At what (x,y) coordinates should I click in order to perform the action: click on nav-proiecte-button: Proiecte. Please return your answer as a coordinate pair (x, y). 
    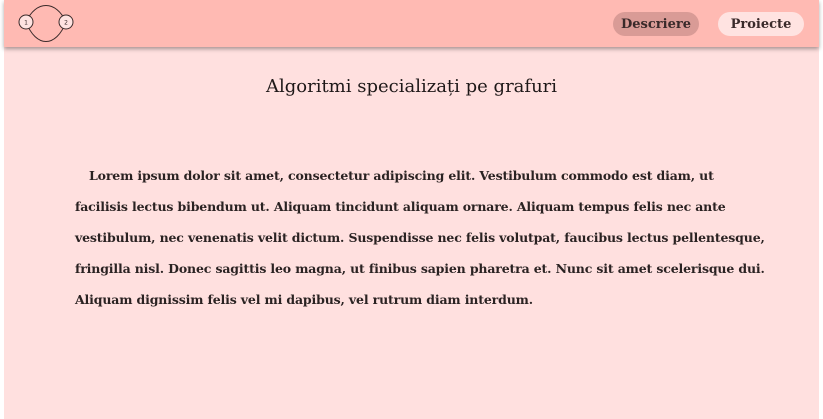
    Looking at the image, I should click on (761, 24).